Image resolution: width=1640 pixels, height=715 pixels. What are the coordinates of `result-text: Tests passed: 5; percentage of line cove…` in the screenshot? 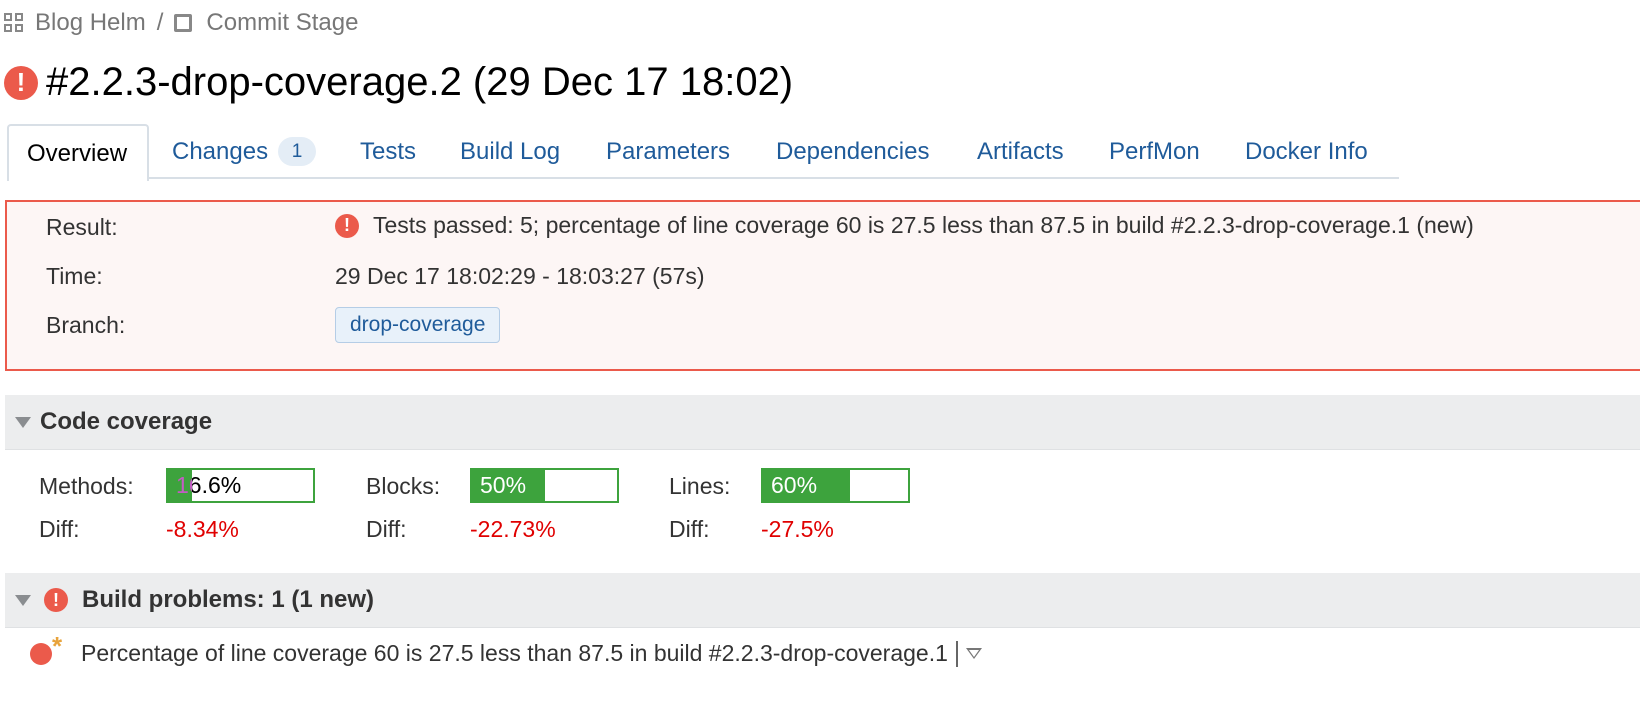 It's located at (923, 225).